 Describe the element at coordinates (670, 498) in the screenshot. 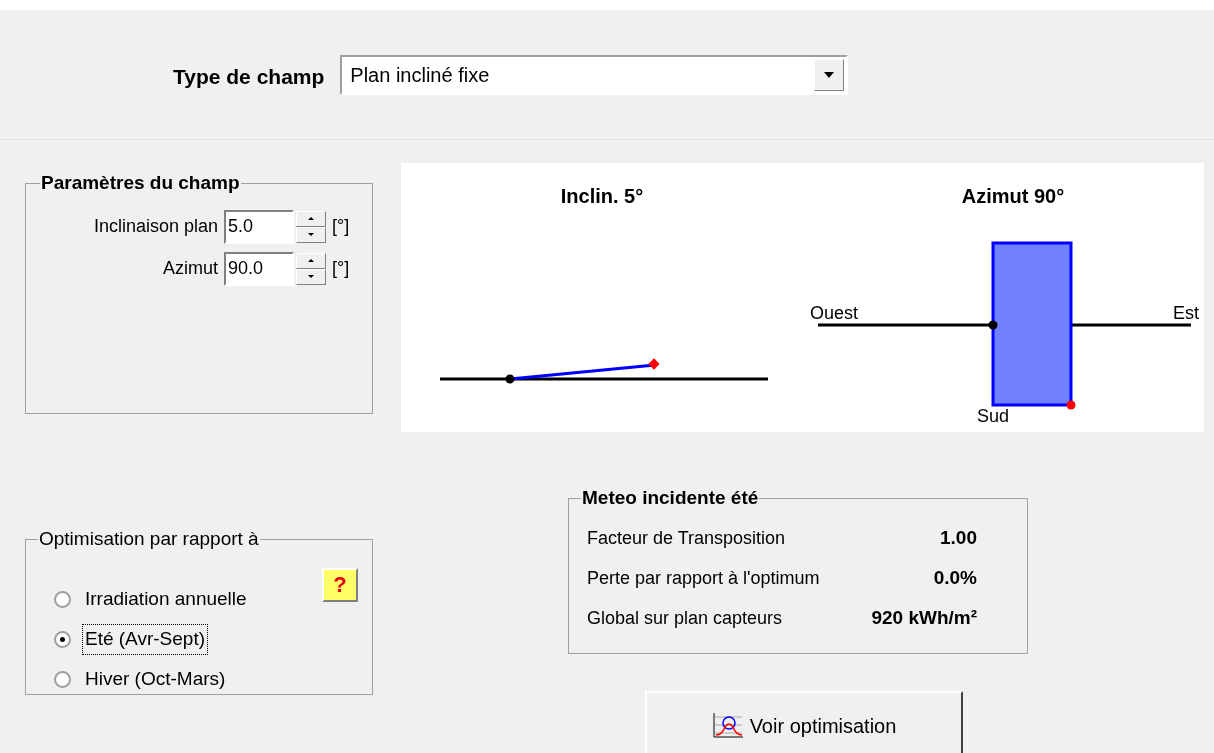

I see `group-title: Meteo incidente été` at that location.